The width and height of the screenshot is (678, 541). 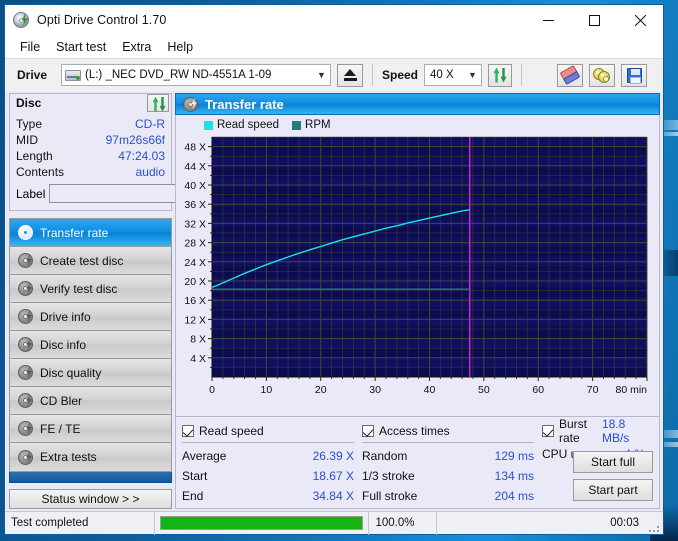 What do you see at coordinates (267, 390) in the screenshot?
I see `svg-text: 10` at bounding box center [267, 390].